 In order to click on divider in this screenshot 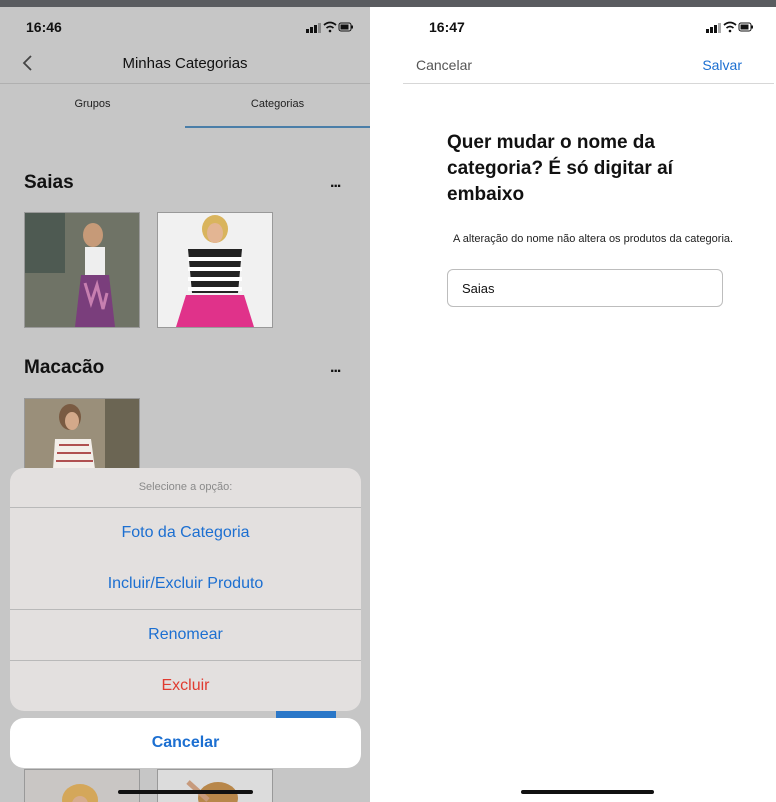, I will do `click(386, 404)`.